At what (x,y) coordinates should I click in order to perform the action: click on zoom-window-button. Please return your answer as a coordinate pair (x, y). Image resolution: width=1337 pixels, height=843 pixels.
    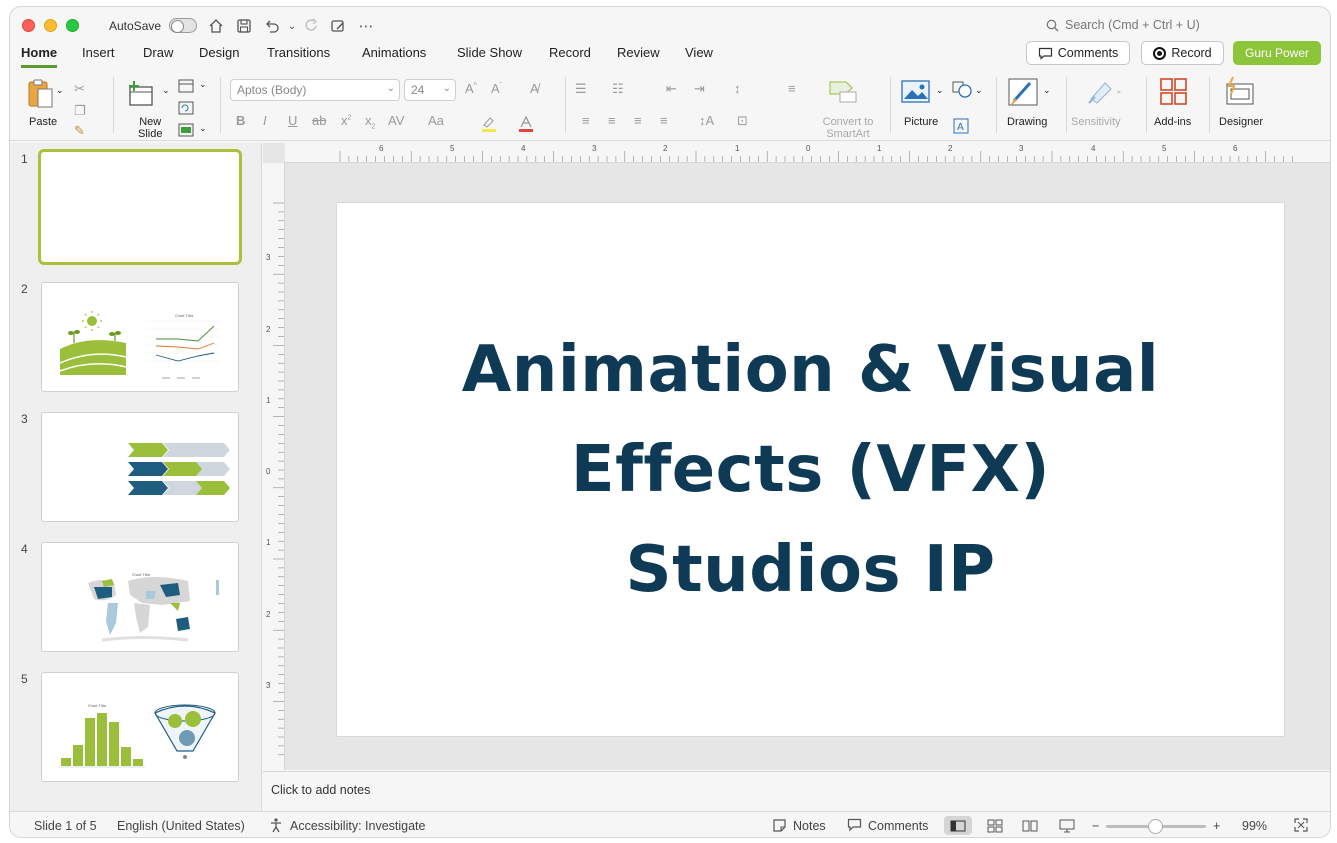
    Looking at the image, I should click on (72, 25).